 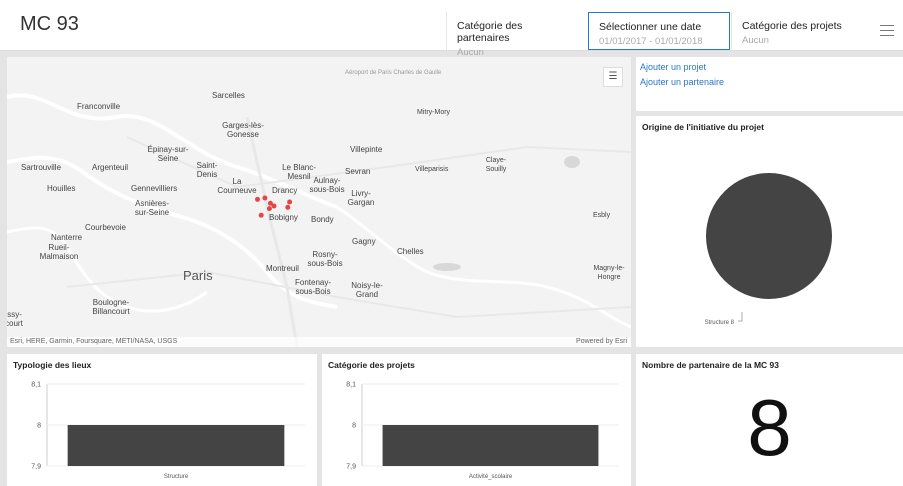 I want to click on map-label: Villeparisis, so click(x=432, y=169).